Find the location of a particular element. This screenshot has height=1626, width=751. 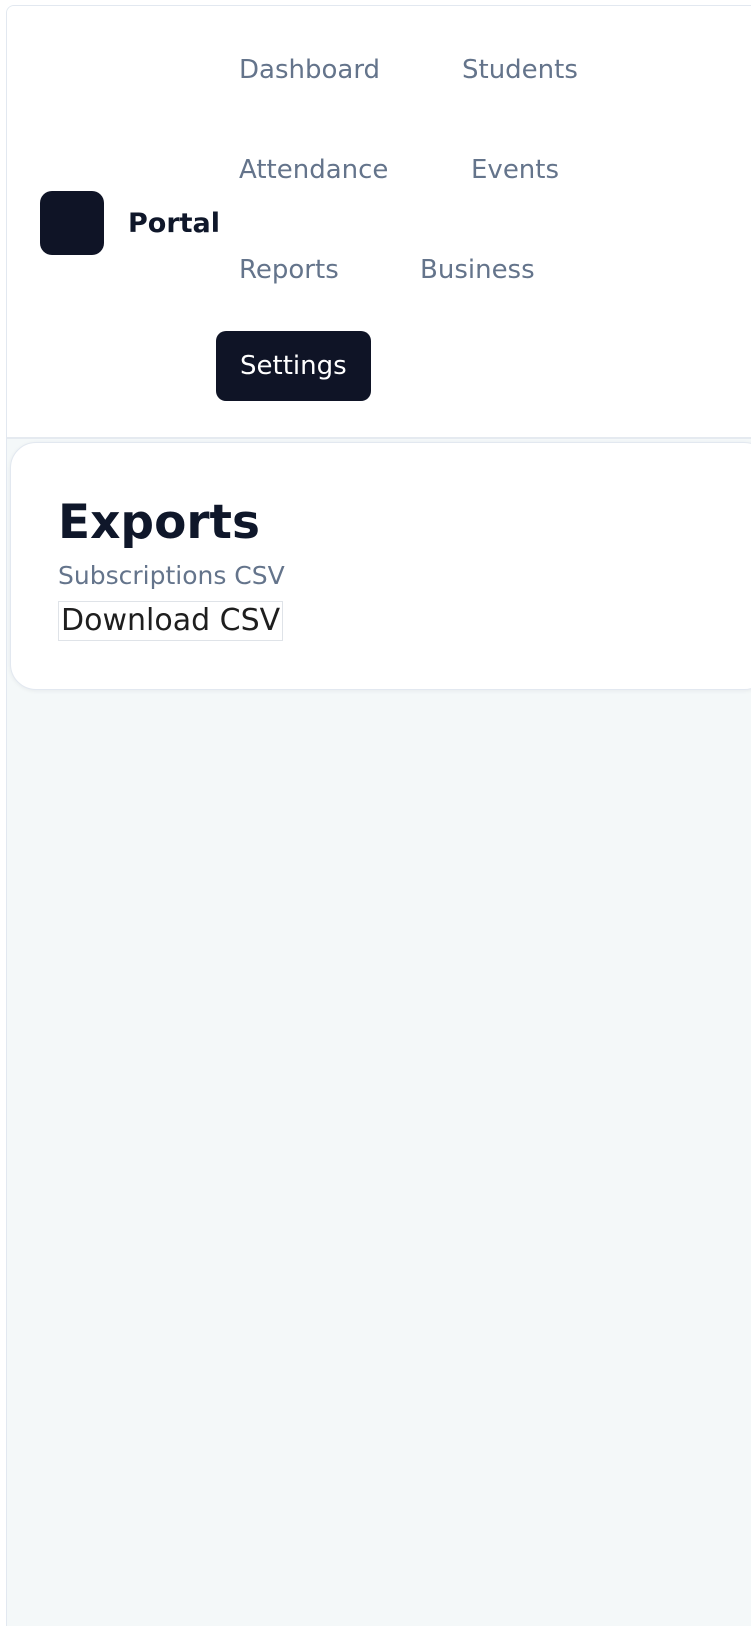

nav-item-events: Events is located at coordinates (515, 170).